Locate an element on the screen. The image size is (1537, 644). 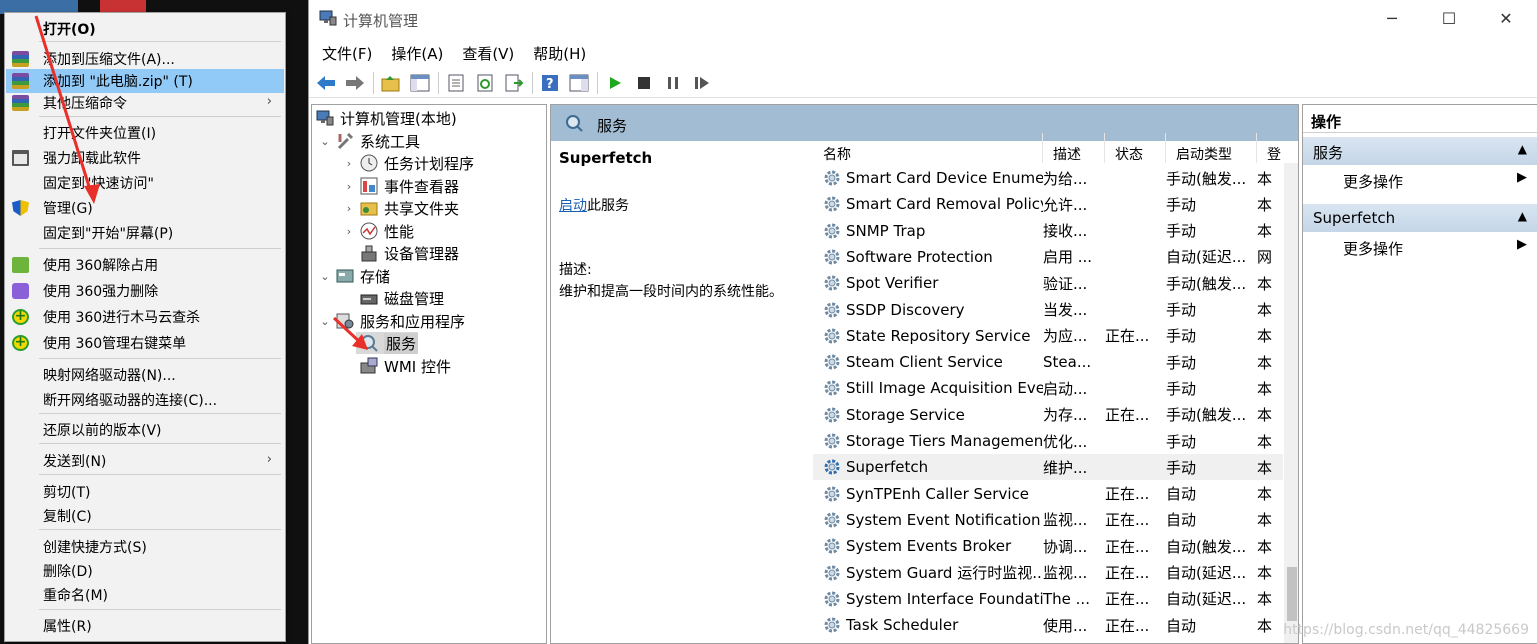
context-menu-item: 强力卸载此软件 is located at coordinates (145, 158).